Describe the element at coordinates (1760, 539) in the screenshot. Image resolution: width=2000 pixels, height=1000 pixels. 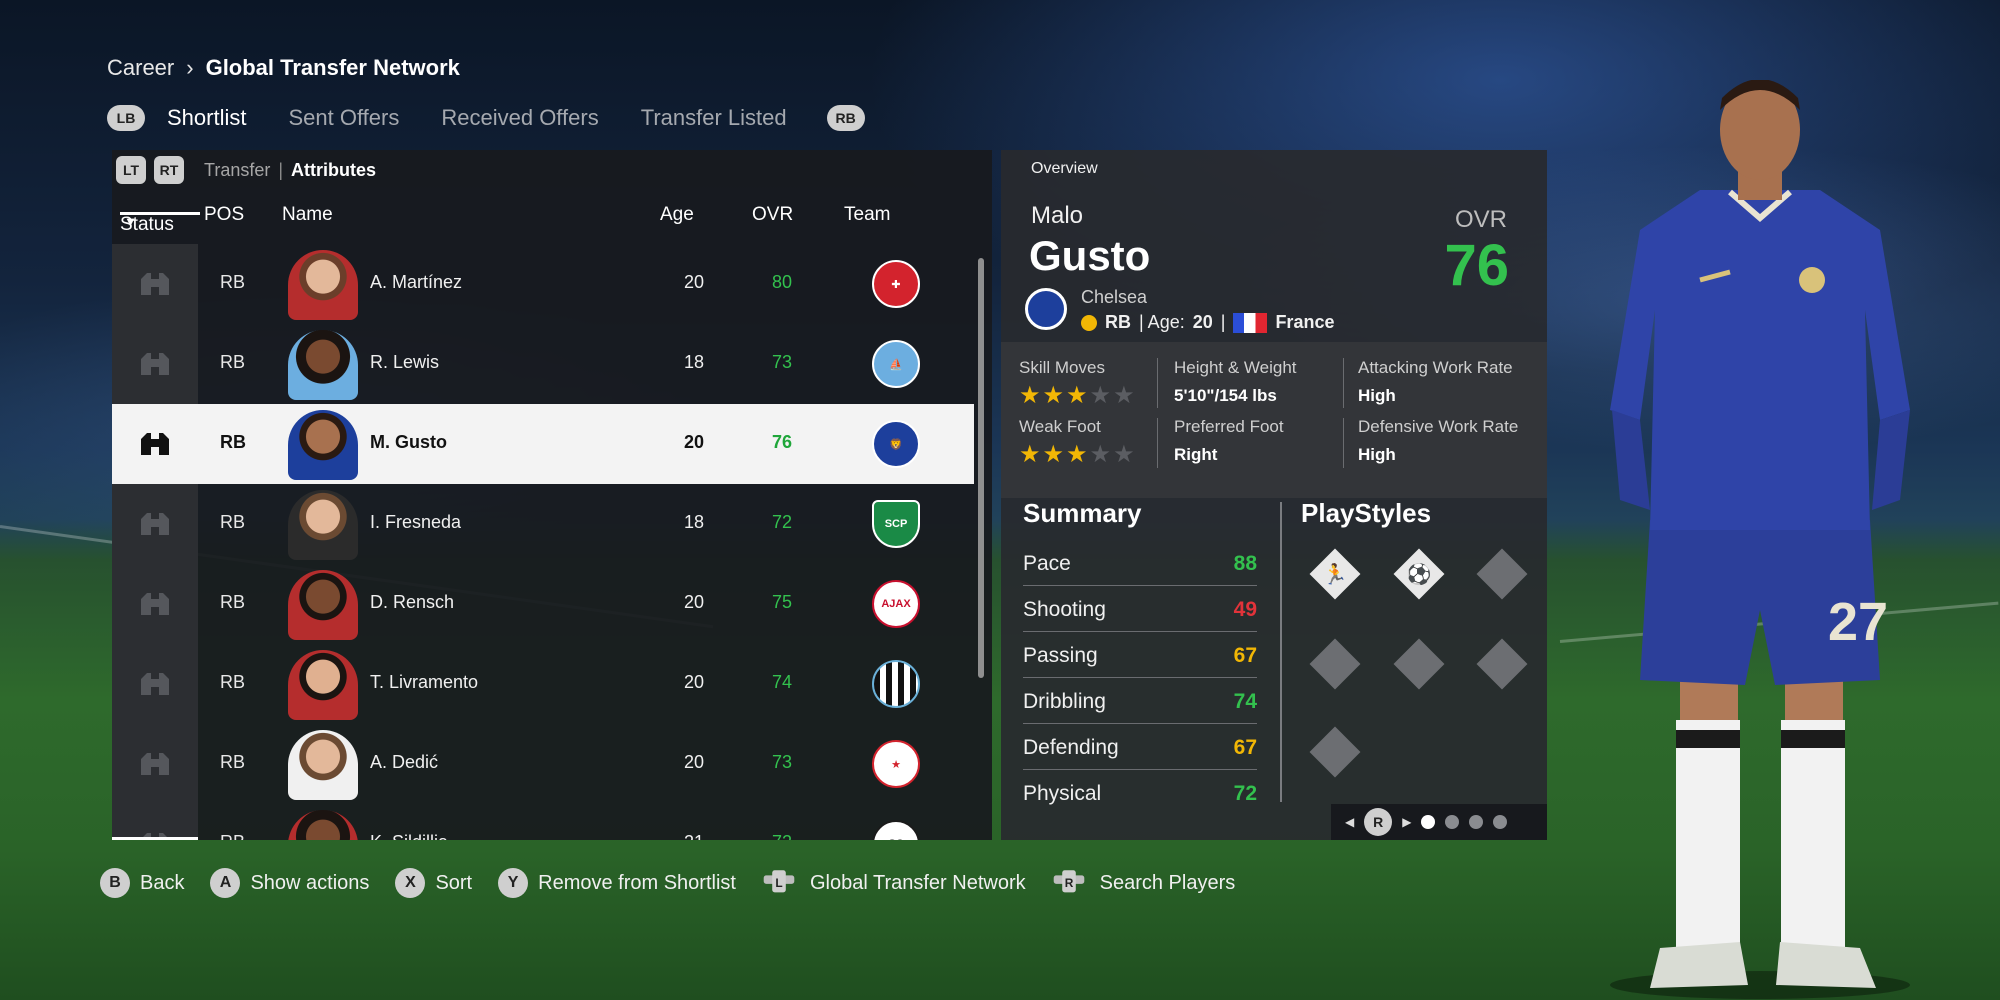
I see `player-model-render: 27` at that location.